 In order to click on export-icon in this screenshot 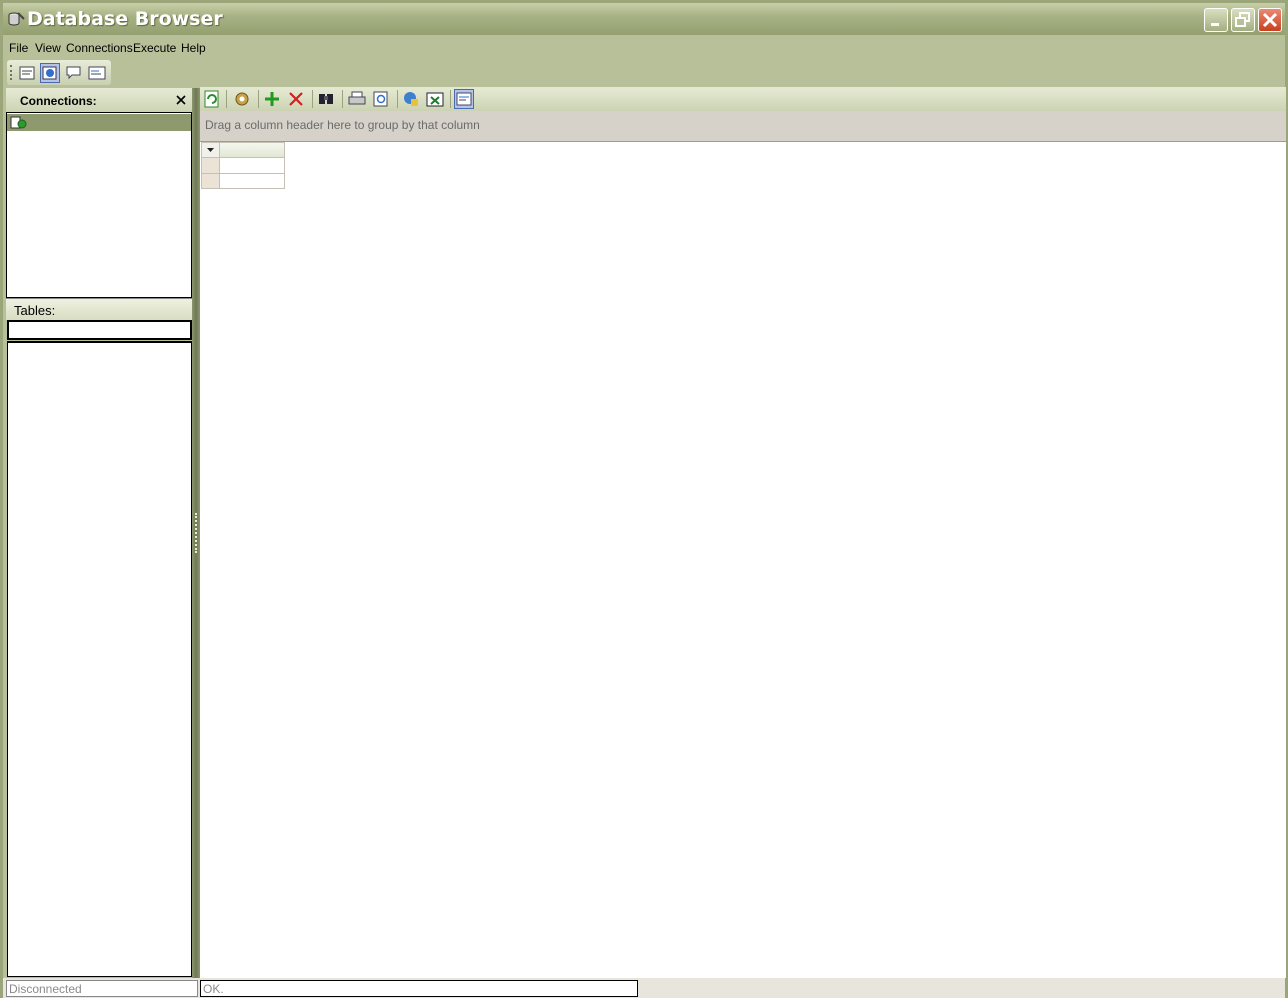, I will do `click(411, 99)`.